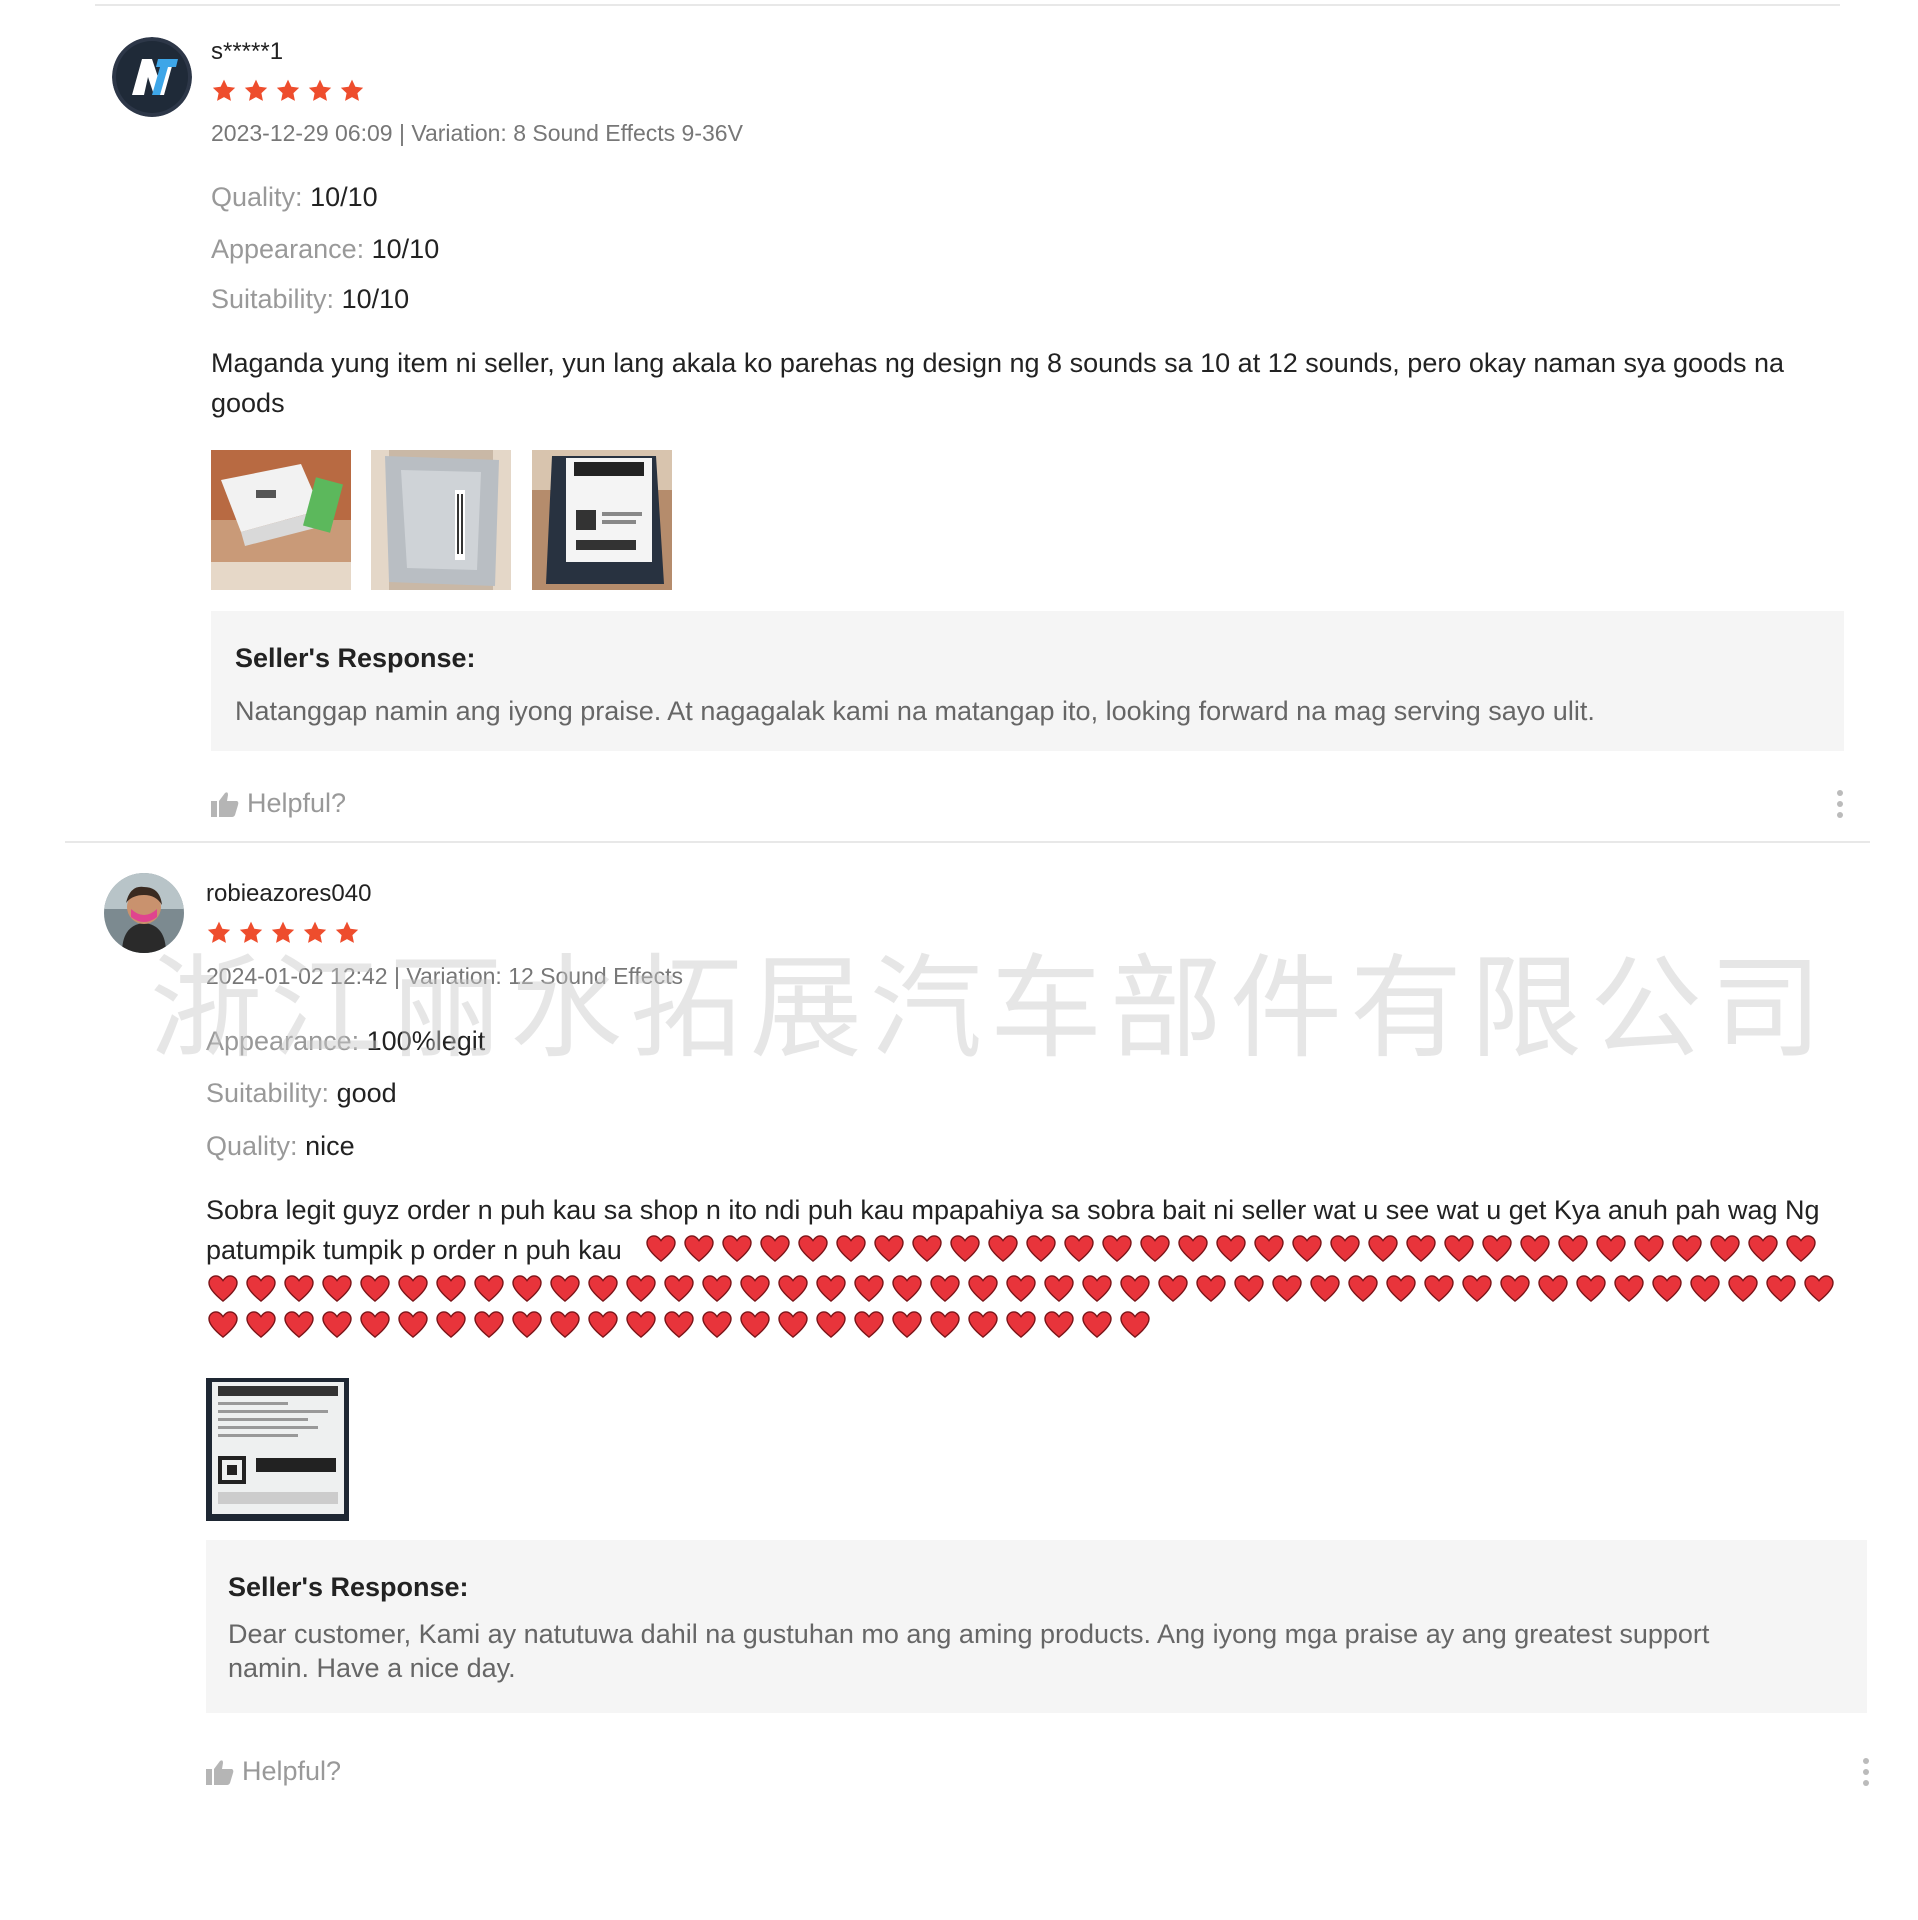 The height and width of the screenshot is (1920, 1918). I want to click on attribute-suitability: Suitability: 10/10, so click(310, 299).